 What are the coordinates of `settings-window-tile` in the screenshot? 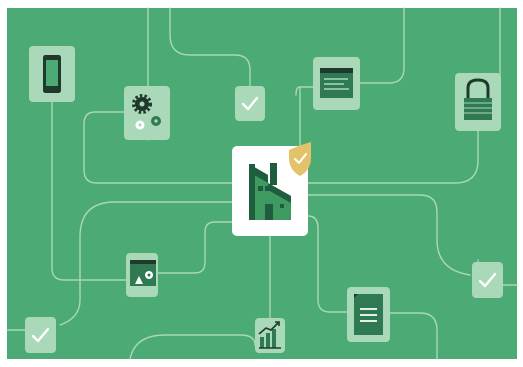 It's located at (142, 275).